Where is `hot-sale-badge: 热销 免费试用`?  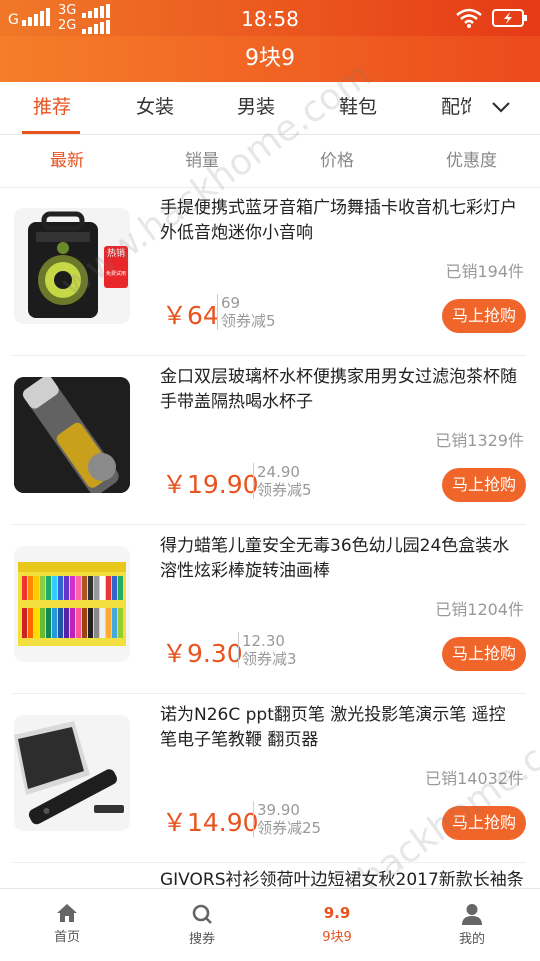 hot-sale-badge: 热销 免费试用 is located at coordinates (116, 267).